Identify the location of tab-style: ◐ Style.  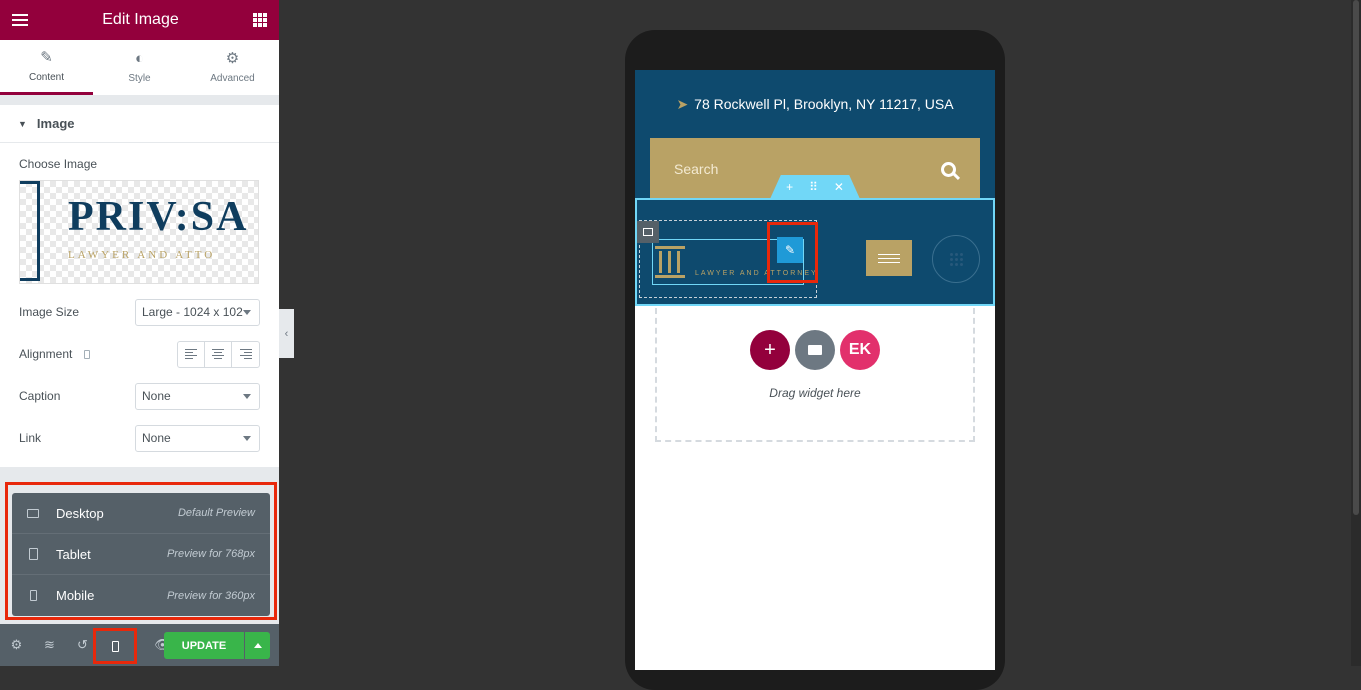
(139, 67).